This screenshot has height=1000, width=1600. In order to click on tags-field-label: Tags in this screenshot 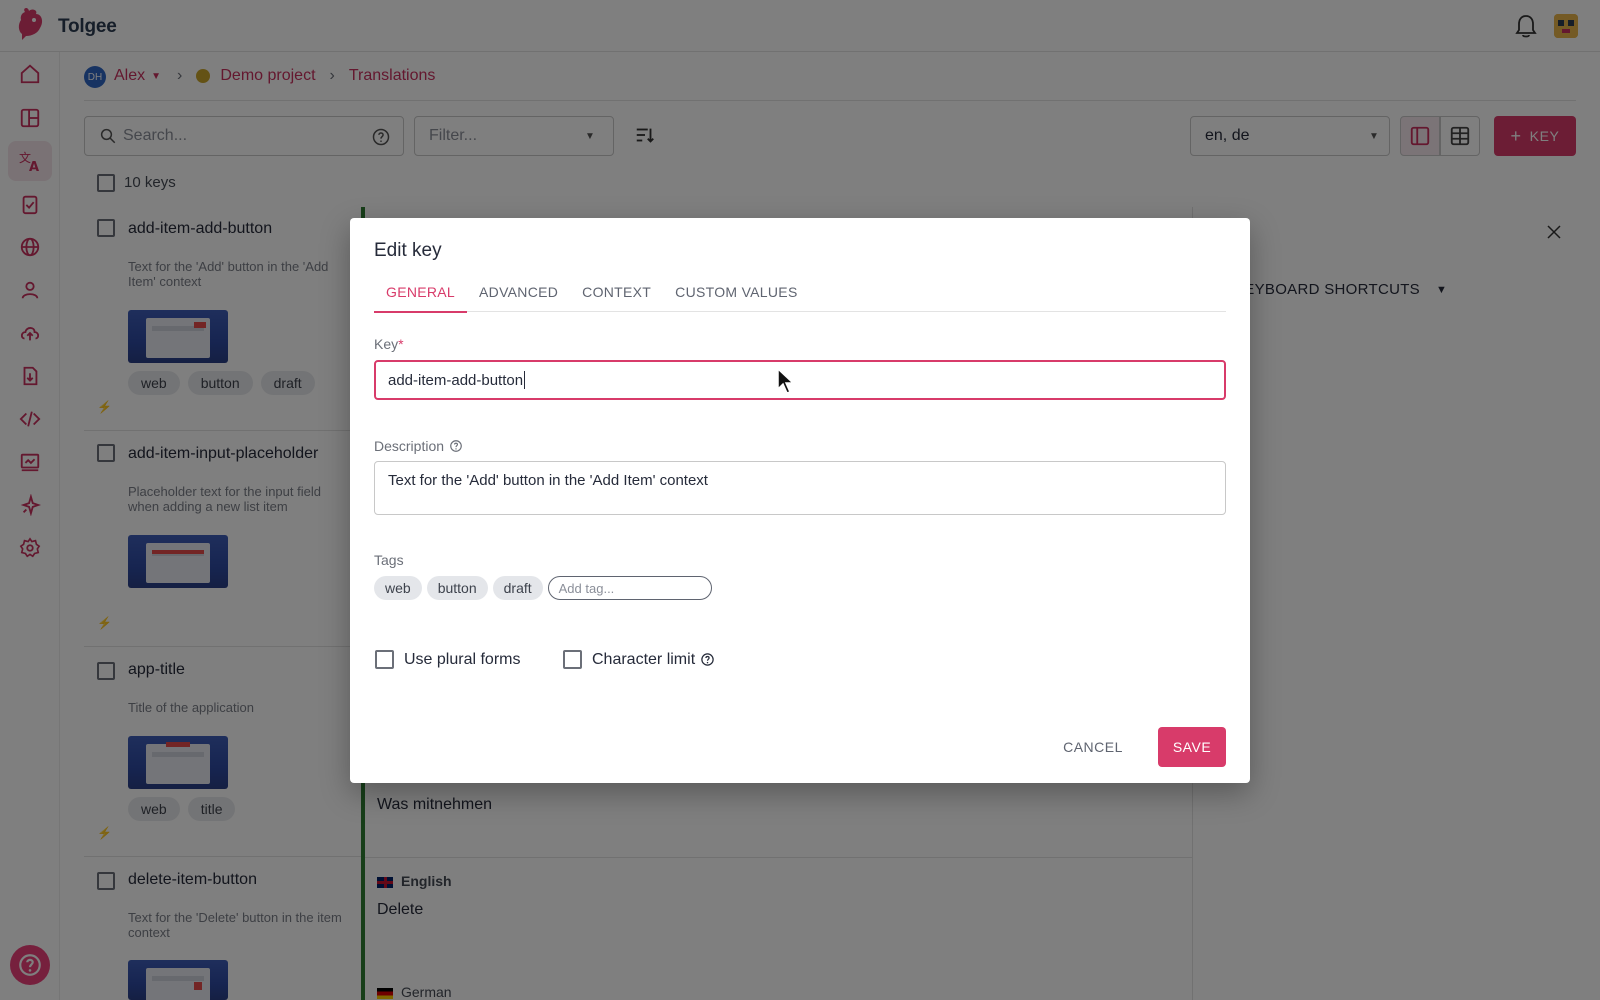, I will do `click(389, 560)`.